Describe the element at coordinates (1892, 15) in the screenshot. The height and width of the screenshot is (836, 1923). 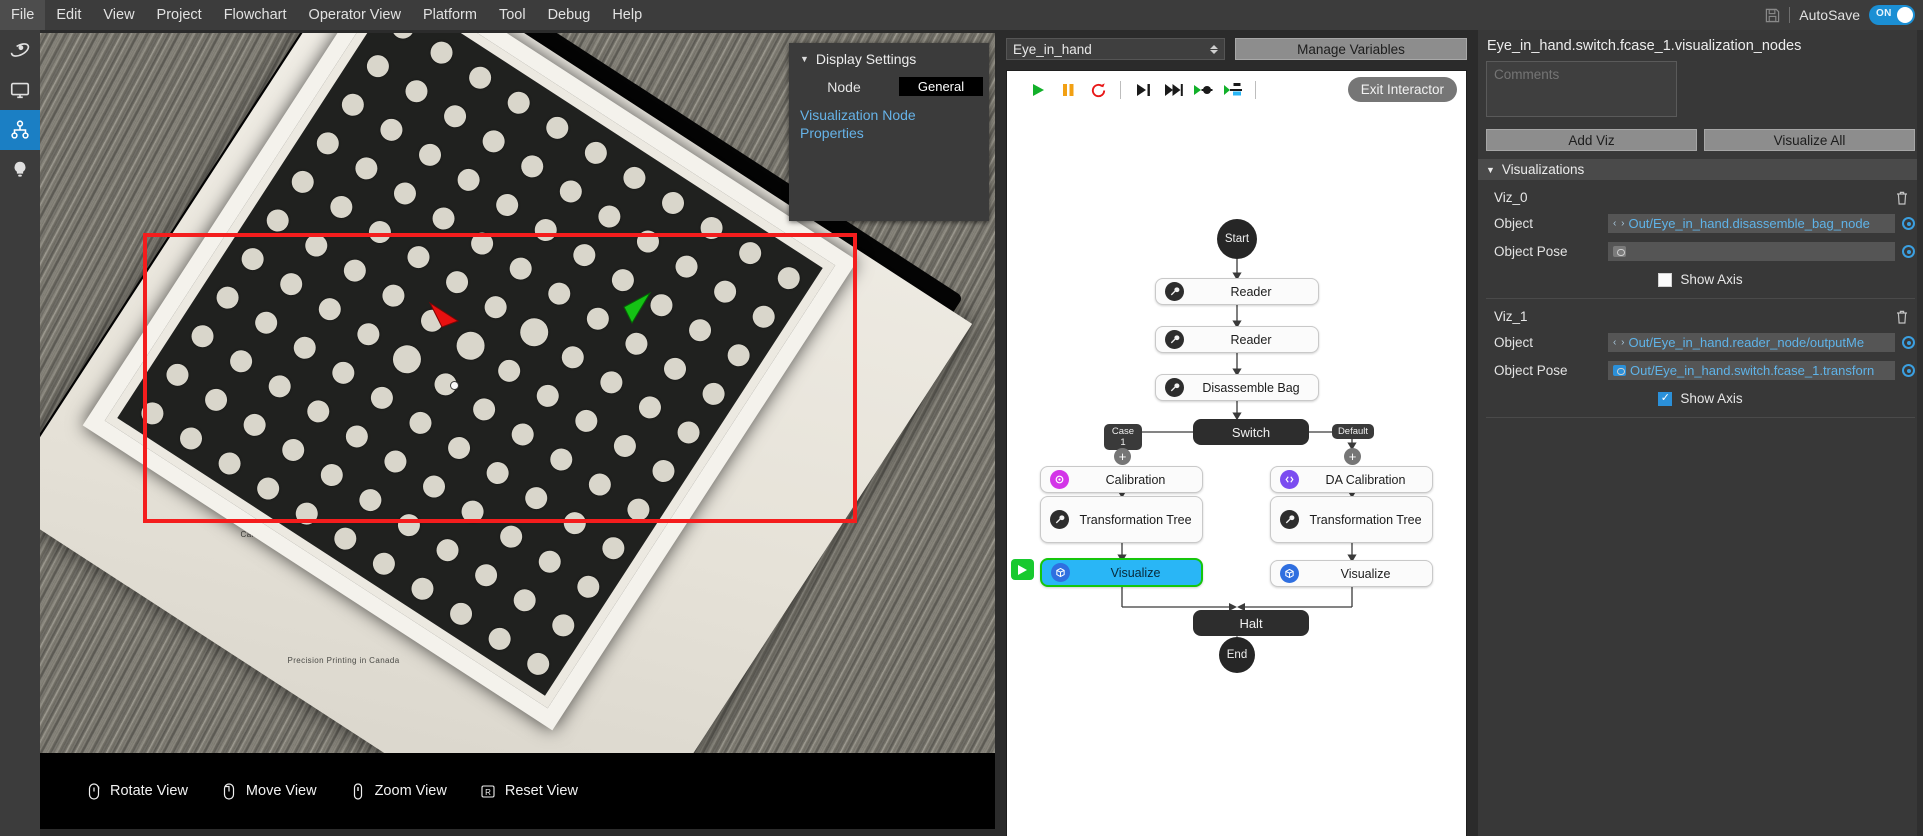
I see `autosave-toggle: ON` at that location.